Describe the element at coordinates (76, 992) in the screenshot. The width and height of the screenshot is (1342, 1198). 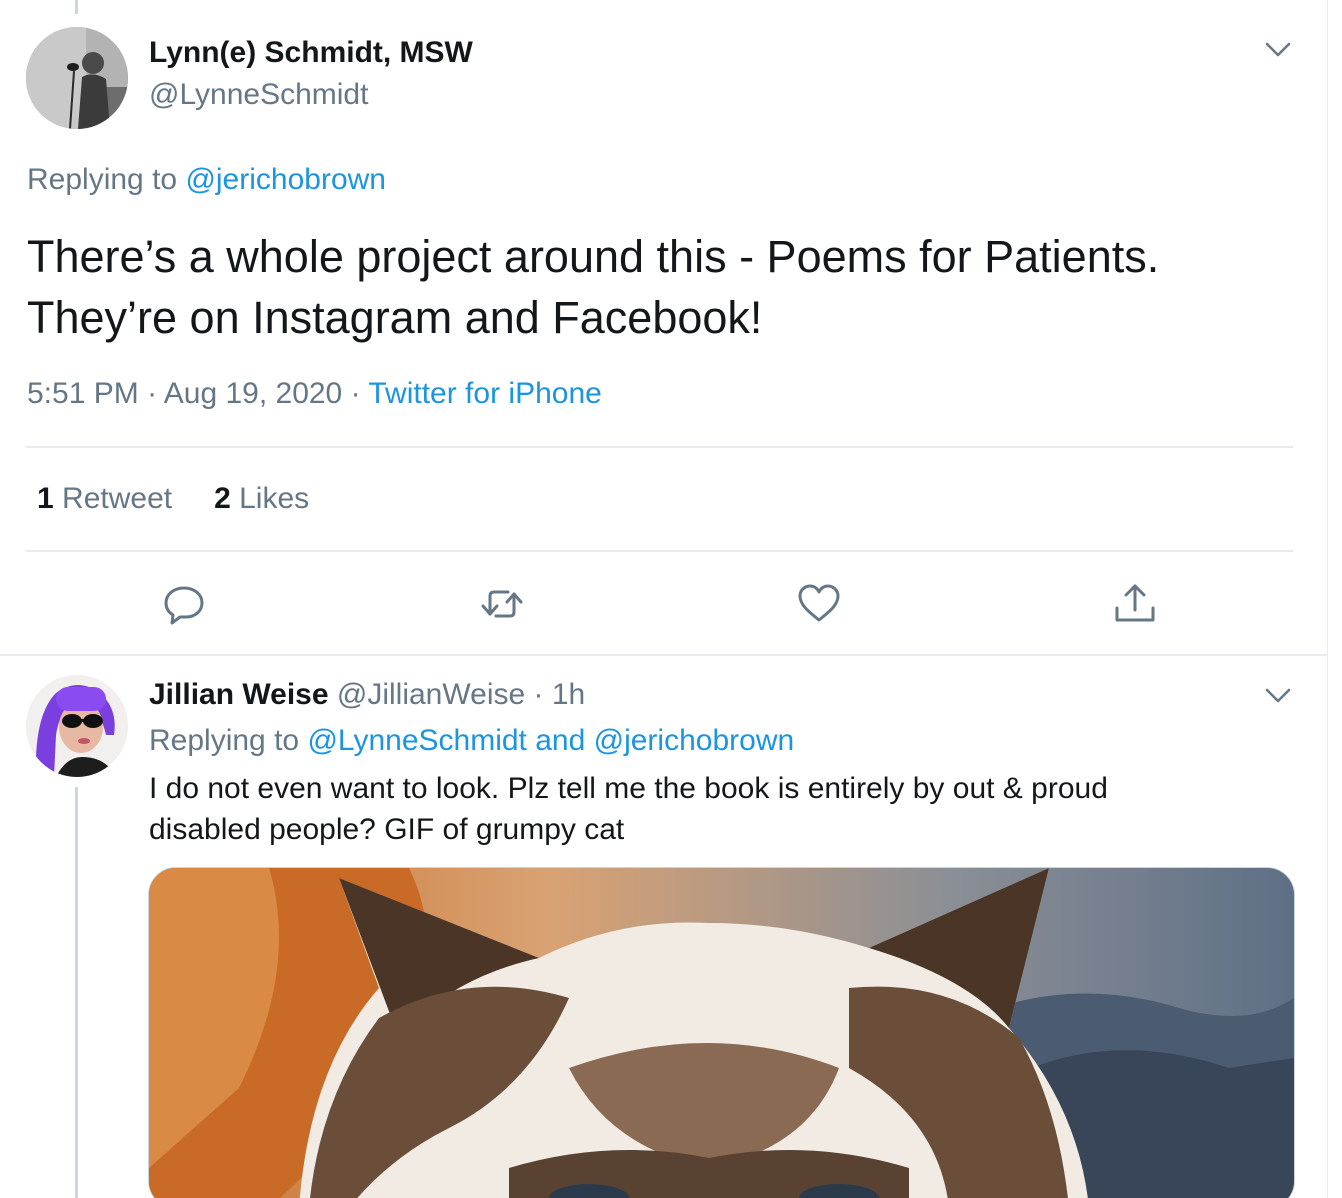
I see `thread-line` at that location.